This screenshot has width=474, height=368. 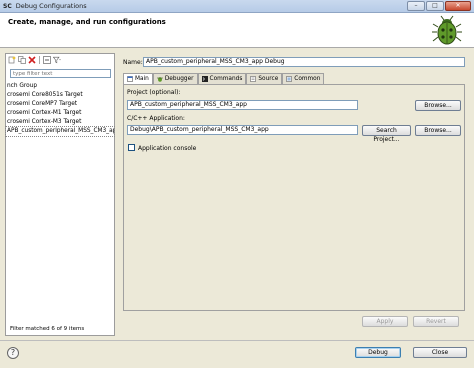 What do you see at coordinates (237, 30) in the screenshot?
I see `dialog-header: Create, manage, and run configurations` at bounding box center [237, 30].